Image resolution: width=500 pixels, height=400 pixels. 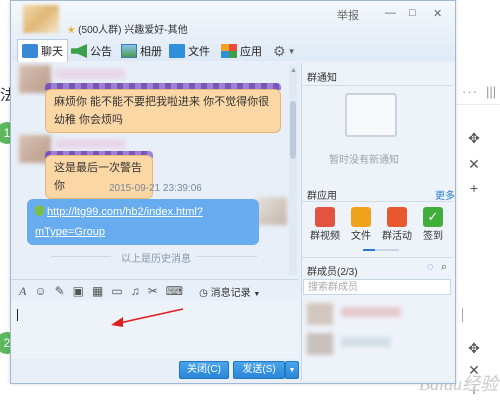 I want to click on app-label: 群视频, so click(x=325, y=236).